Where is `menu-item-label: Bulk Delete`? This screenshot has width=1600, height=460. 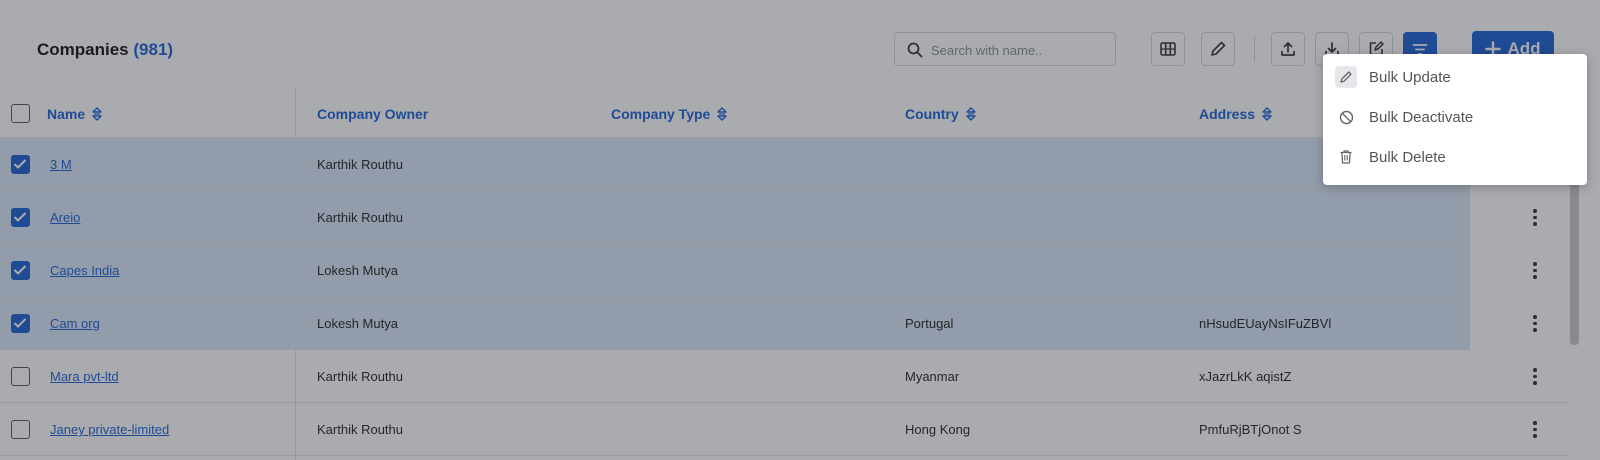 menu-item-label: Bulk Delete is located at coordinates (1407, 157).